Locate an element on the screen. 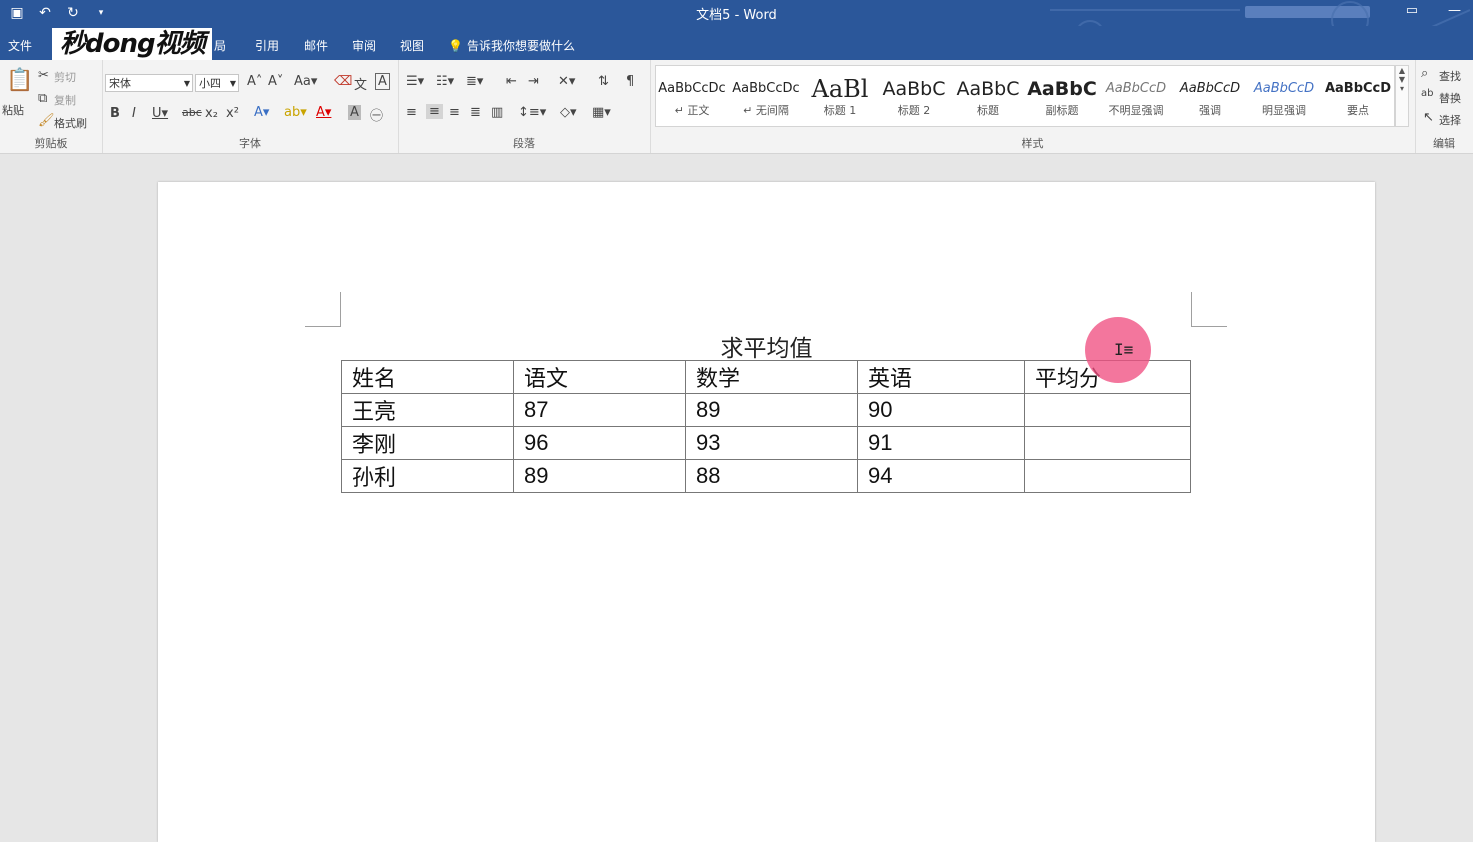  table-cell: 88 is located at coordinates (771, 476).